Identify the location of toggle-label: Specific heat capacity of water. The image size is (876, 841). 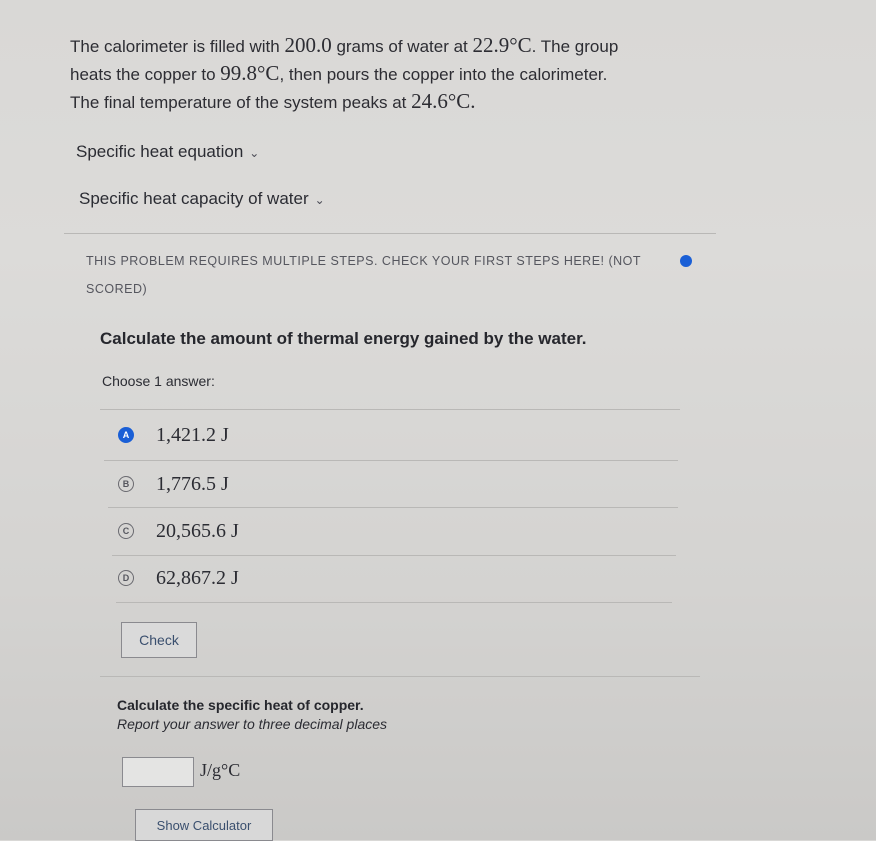
(194, 198).